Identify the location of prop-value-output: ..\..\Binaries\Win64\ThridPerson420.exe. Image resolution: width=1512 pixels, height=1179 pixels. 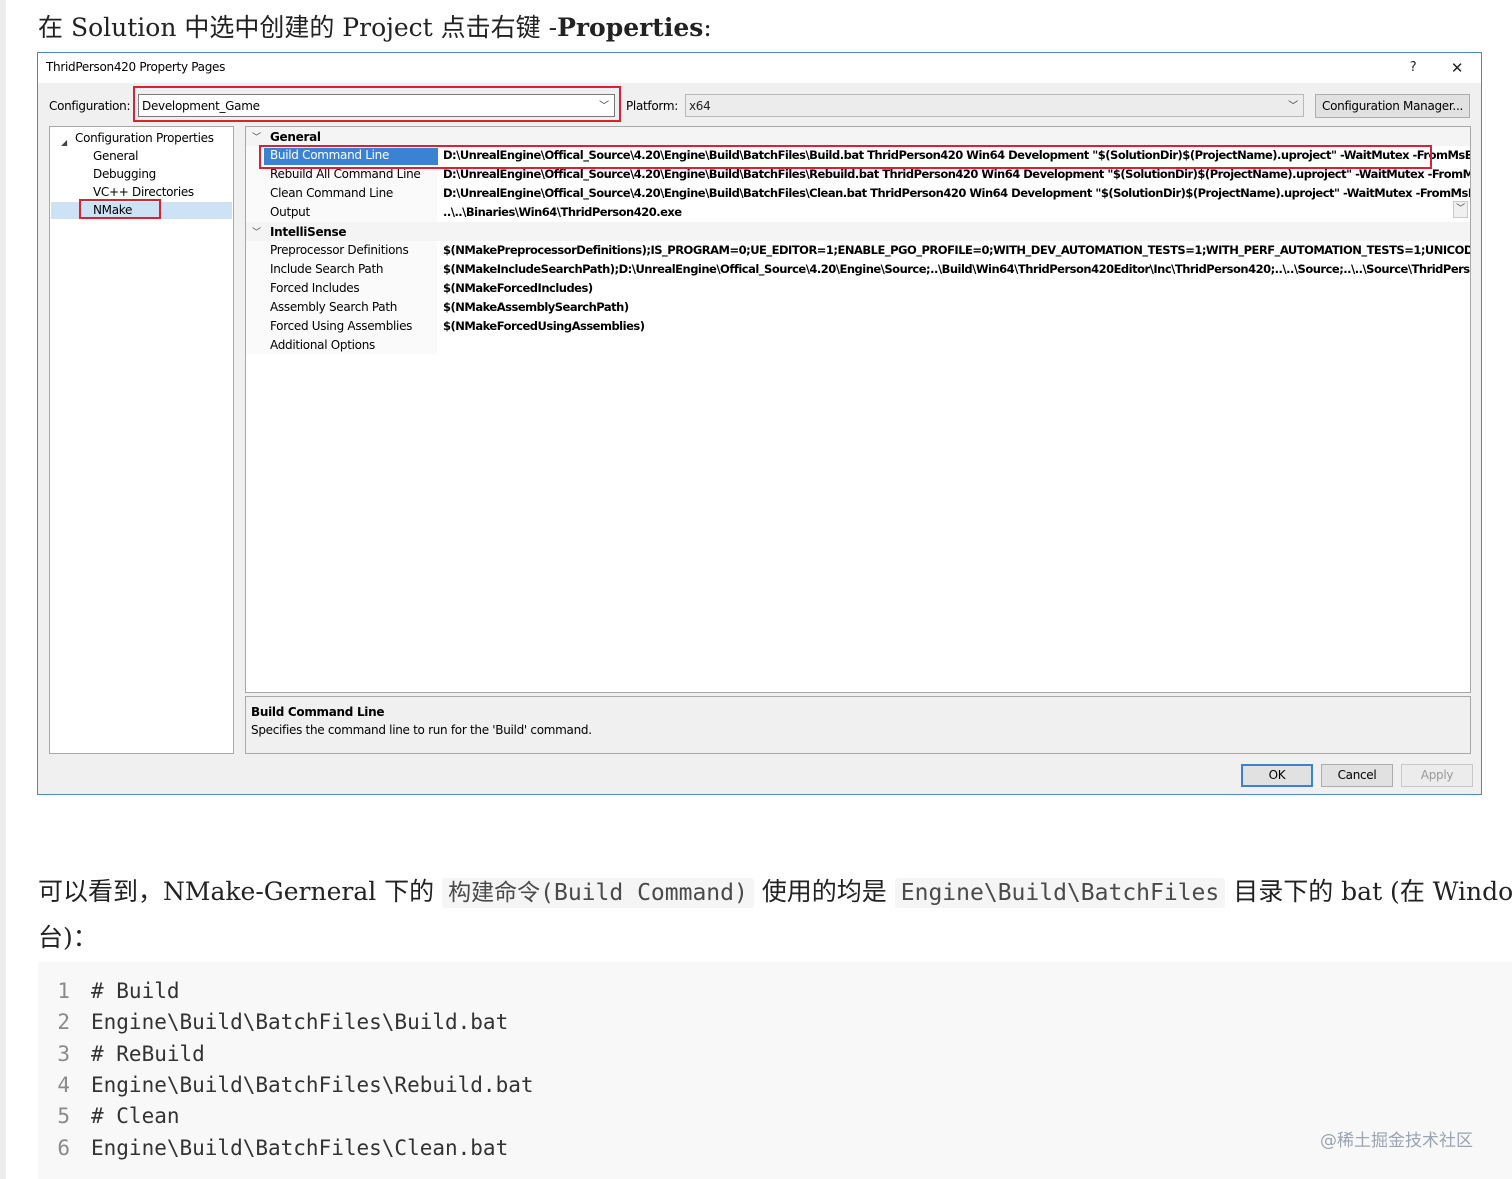
(562, 212).